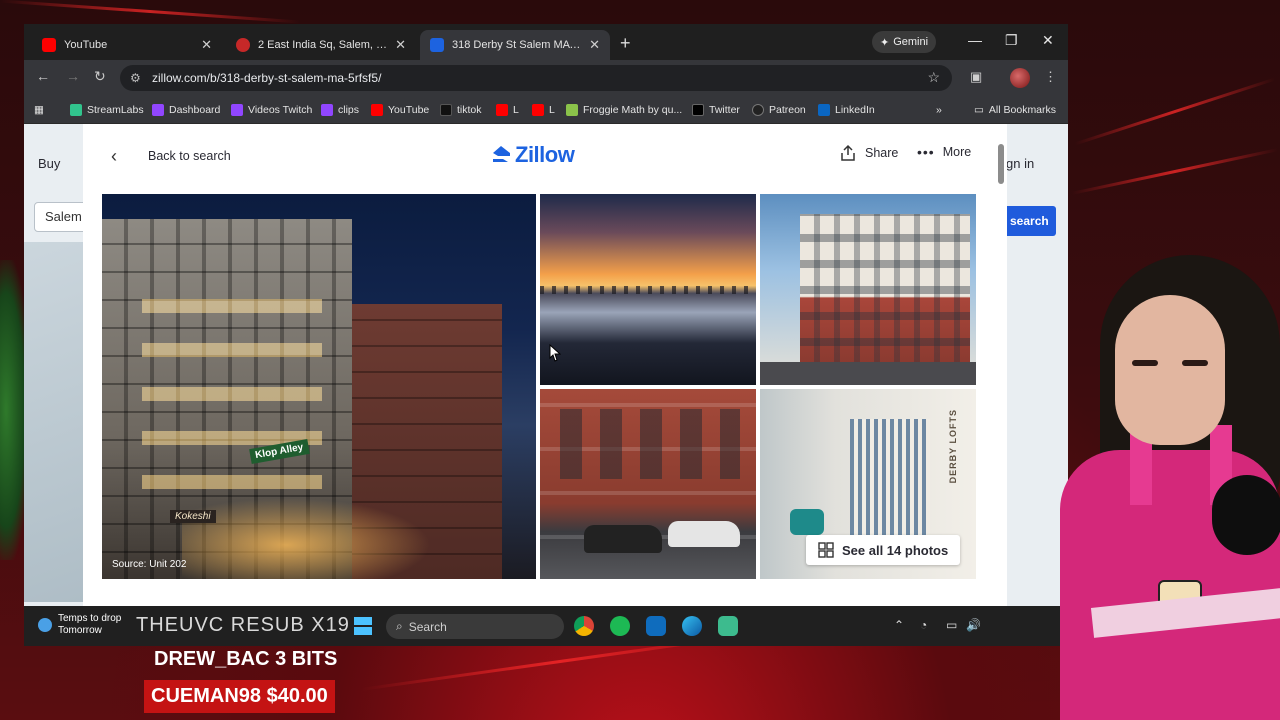 Image resolution: width=1280 pixels, height=720 pixels. What do you see at coordinates (461, 110) in the screenshot?
I see `bookmark-tiktok: tiktok` at bounding box center [461, 110].